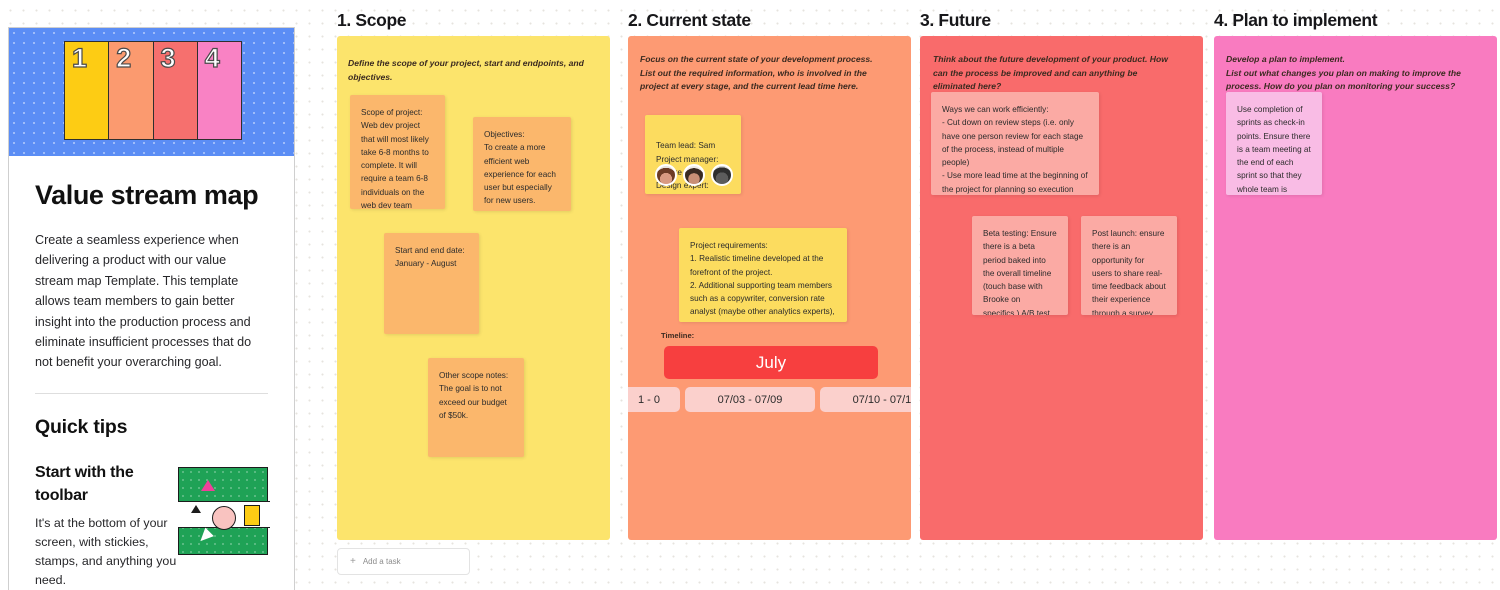  I want to click on timeline-week: 07/03 - 07/09, so click(750, 399).